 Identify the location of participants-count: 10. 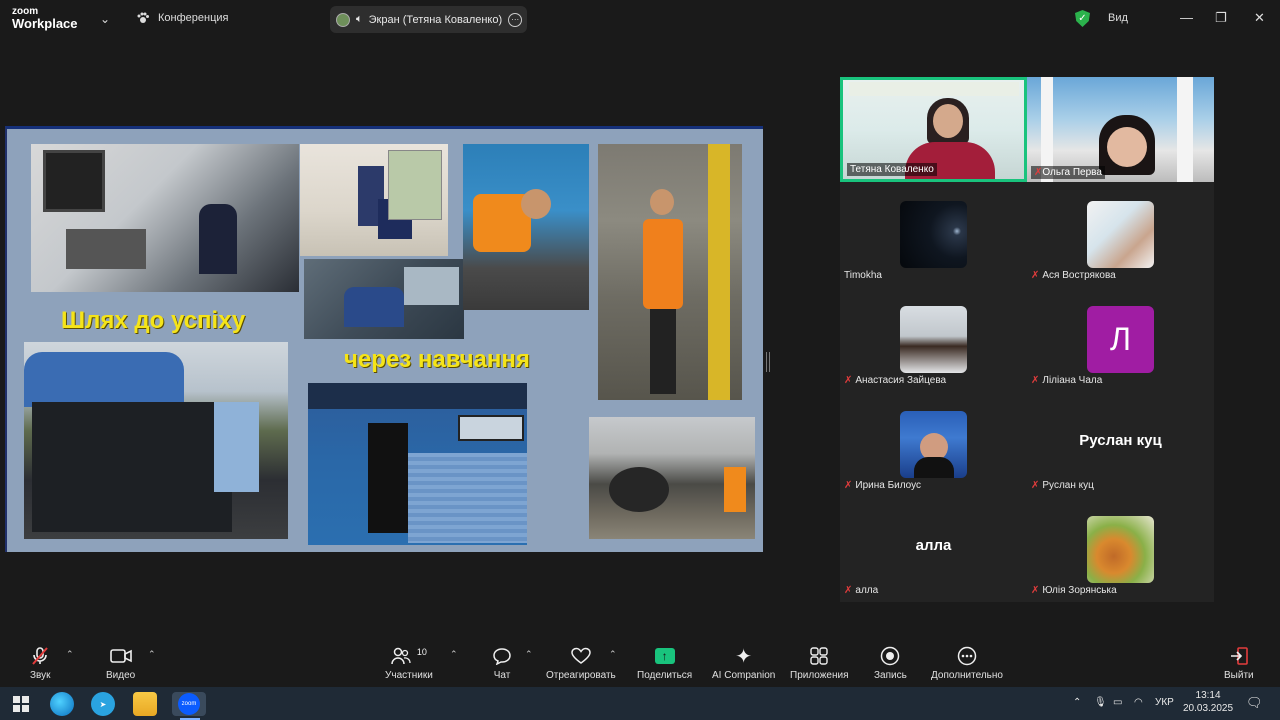
(421, 652).